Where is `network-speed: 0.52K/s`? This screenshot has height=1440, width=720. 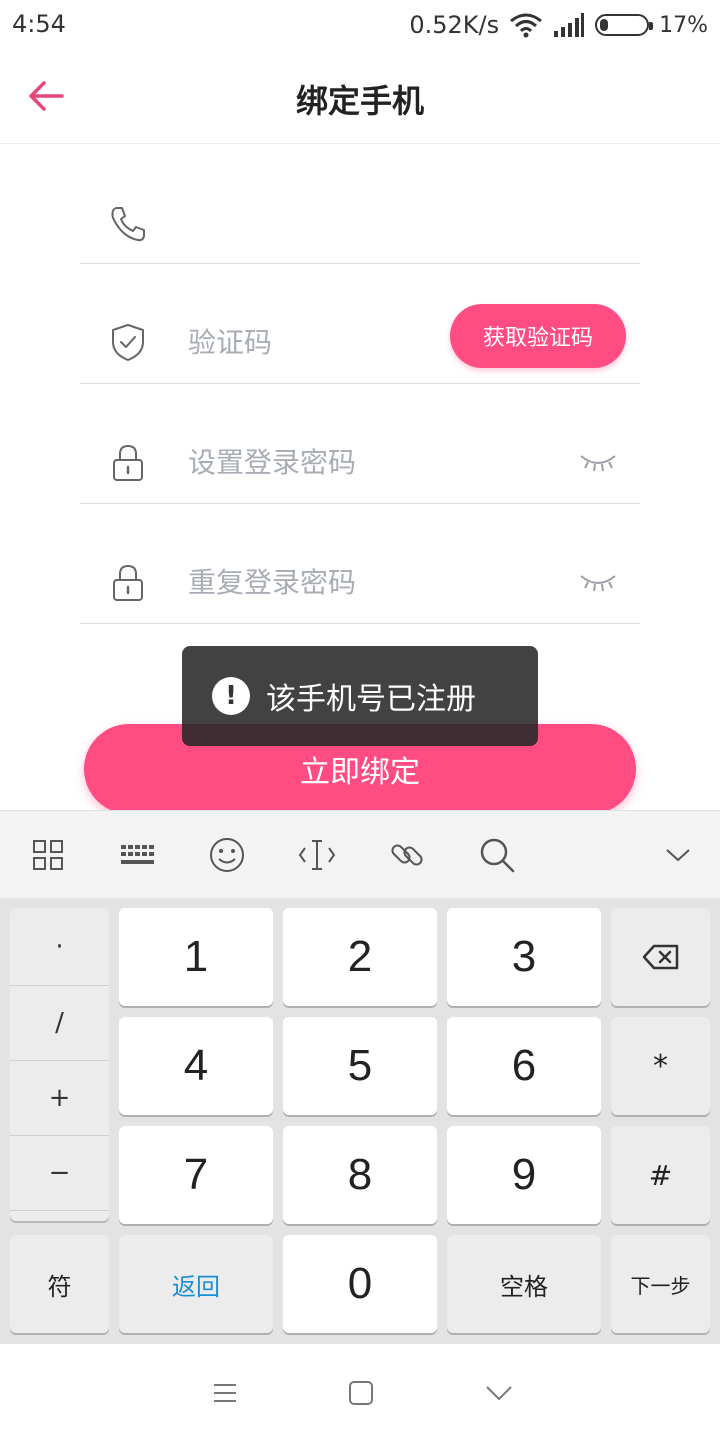
network-speed: 0.52K/s is located at coordinates (454, 25).